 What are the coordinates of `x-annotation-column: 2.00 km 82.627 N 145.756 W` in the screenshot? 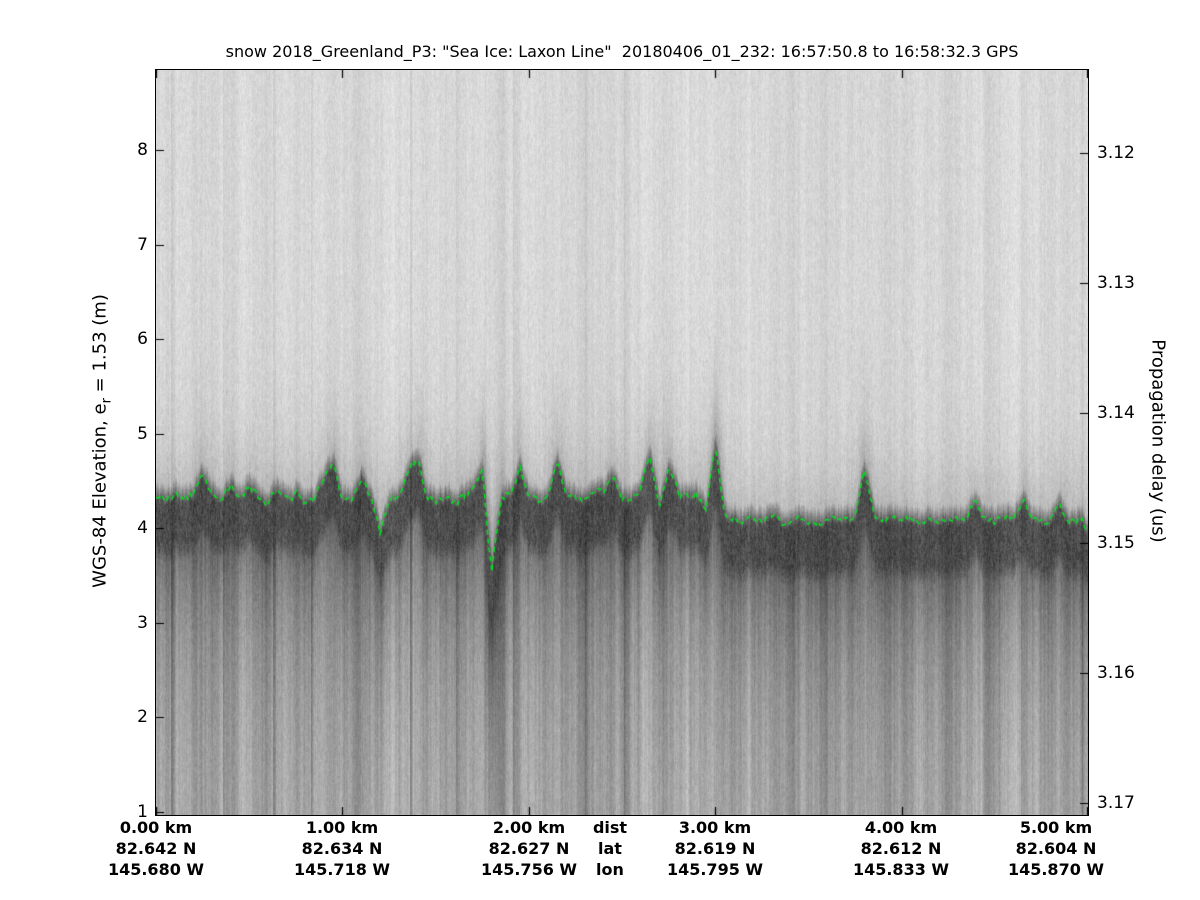 It's located at (529, 848).